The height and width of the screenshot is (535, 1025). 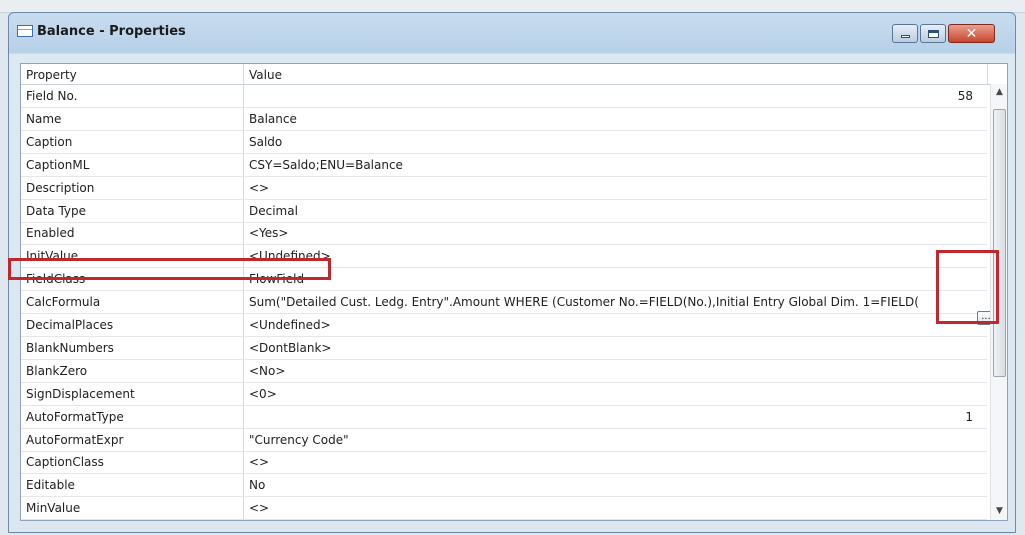 What do you see at coordinates (999, 92) in the screenshot?
I see `scroll-up-icon: ▲` at bounding box center [999, 92].